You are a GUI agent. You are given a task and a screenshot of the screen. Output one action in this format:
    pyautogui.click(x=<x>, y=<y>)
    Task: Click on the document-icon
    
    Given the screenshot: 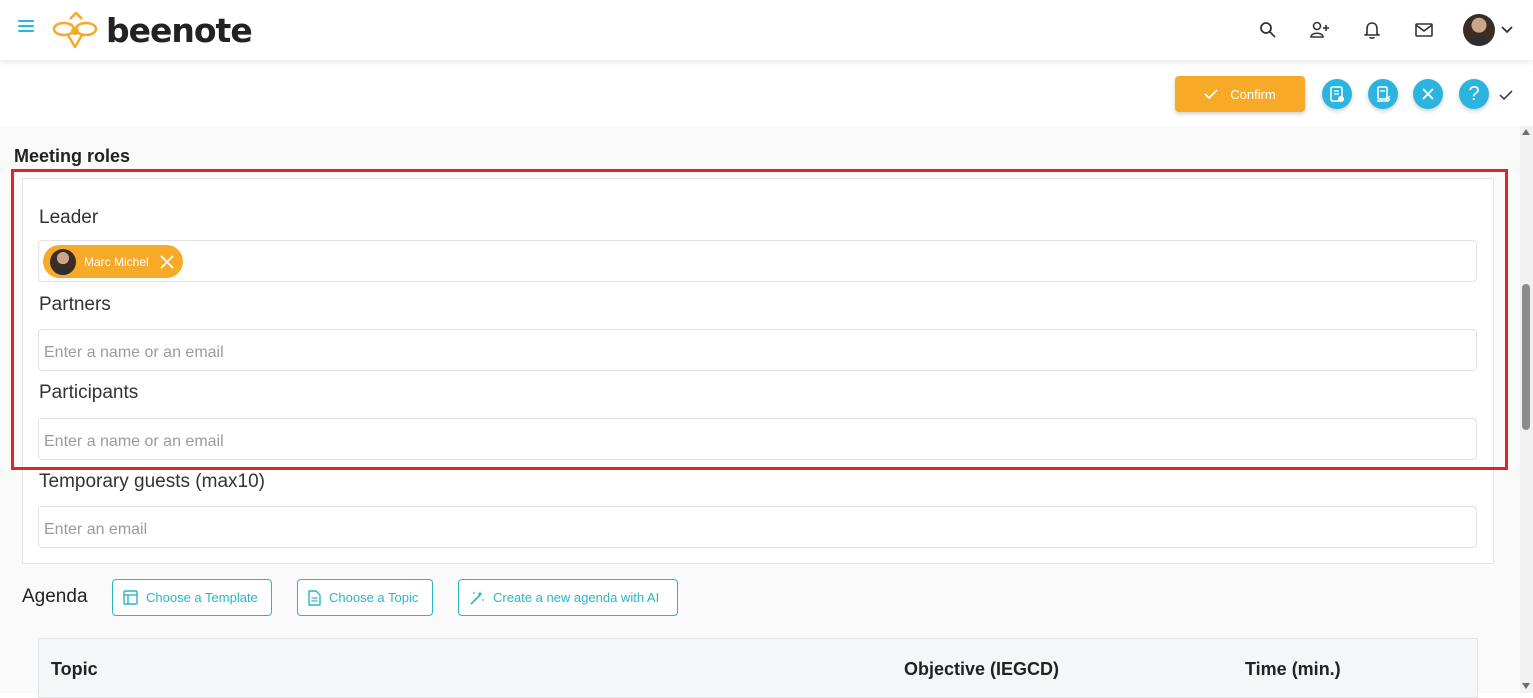 What is the action you would take?
    pyautogui.click(x=314, y=597)
    